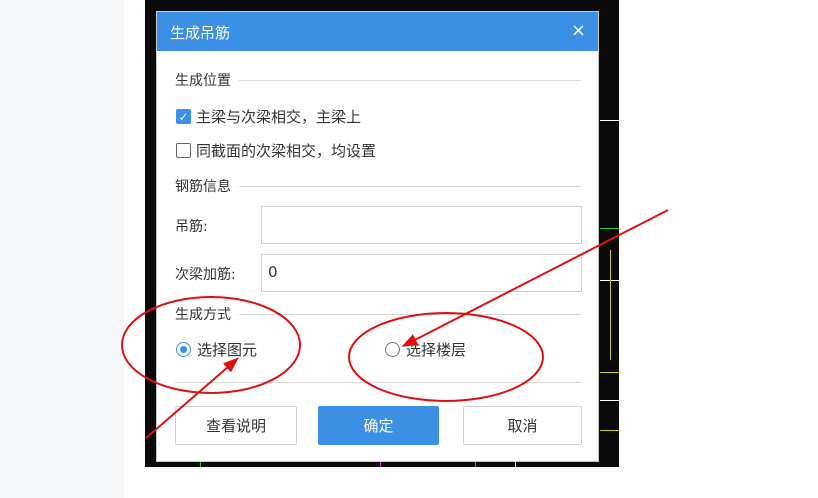 The width and height of the screenshot is (818, 498). Describe the element at coordinates (436, 350) in the screenshot. I see `radio-select-floor-label: 选择楼层` at that location.